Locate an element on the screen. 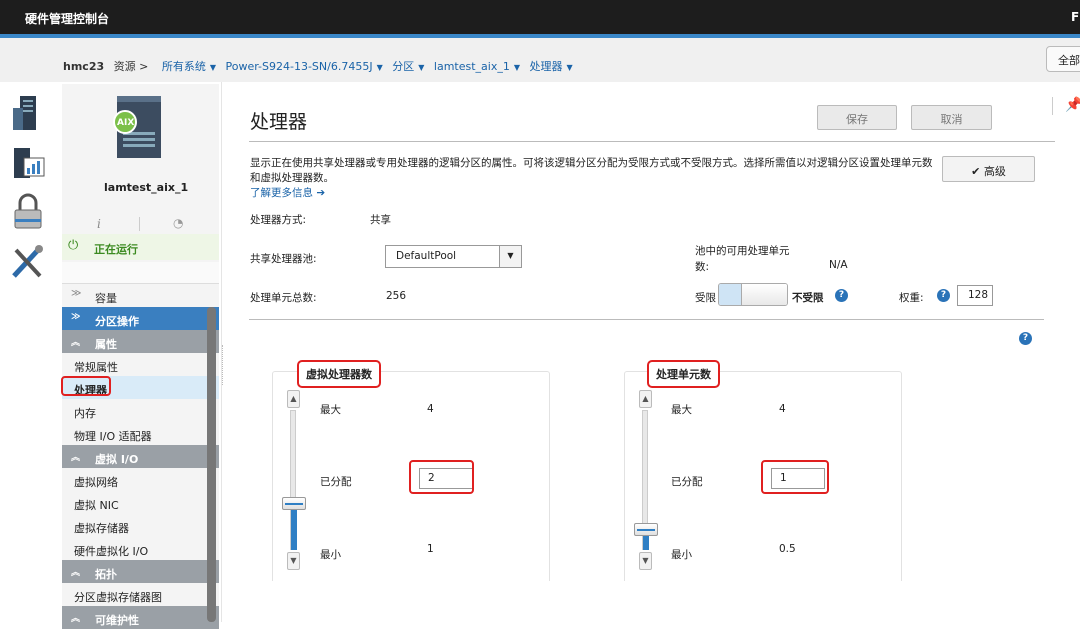 The height and width of the screenshot is (629, 1080). nav-partition-ops-label: 分区操作 is located at coordinates (117, 321).